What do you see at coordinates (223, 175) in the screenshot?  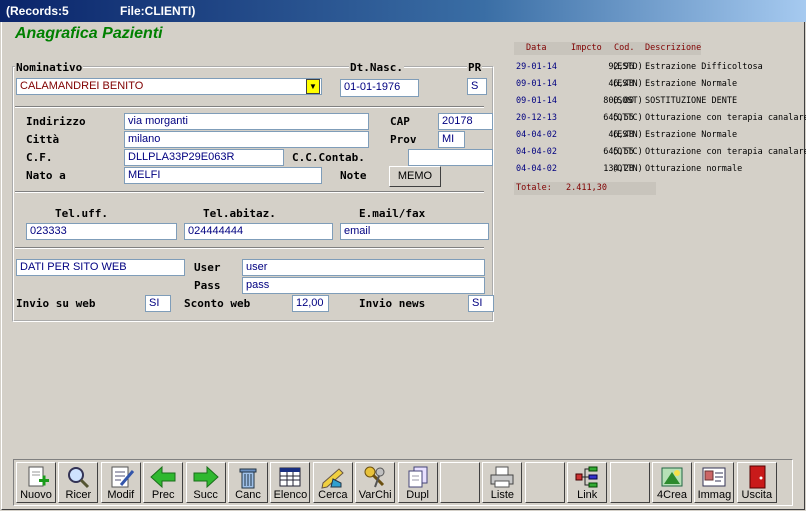 I see `nato-a-field: MELFI` at bounding box center [223, 175].